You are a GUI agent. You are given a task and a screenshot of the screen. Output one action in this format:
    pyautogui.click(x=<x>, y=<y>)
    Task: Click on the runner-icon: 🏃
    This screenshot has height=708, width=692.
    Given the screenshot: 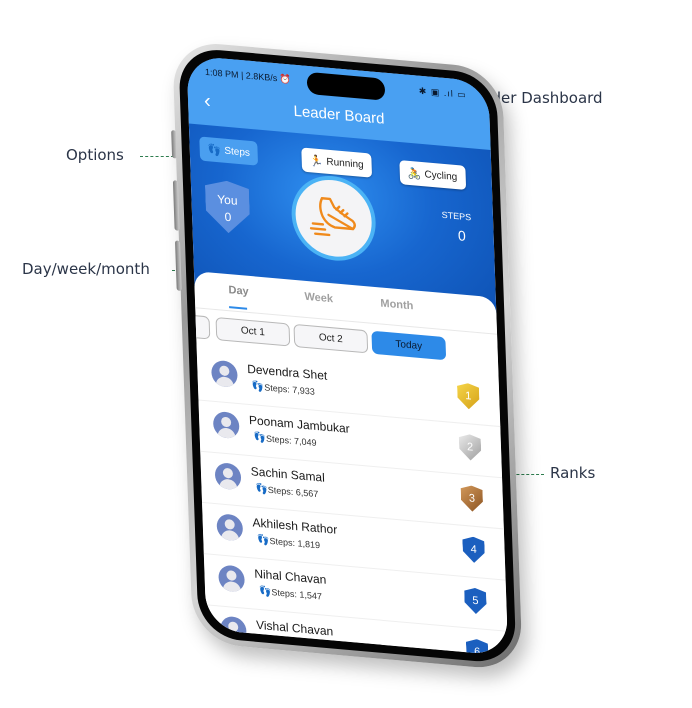 What is the action you would take?
    pyautogui.click(x=316, y=161)
    